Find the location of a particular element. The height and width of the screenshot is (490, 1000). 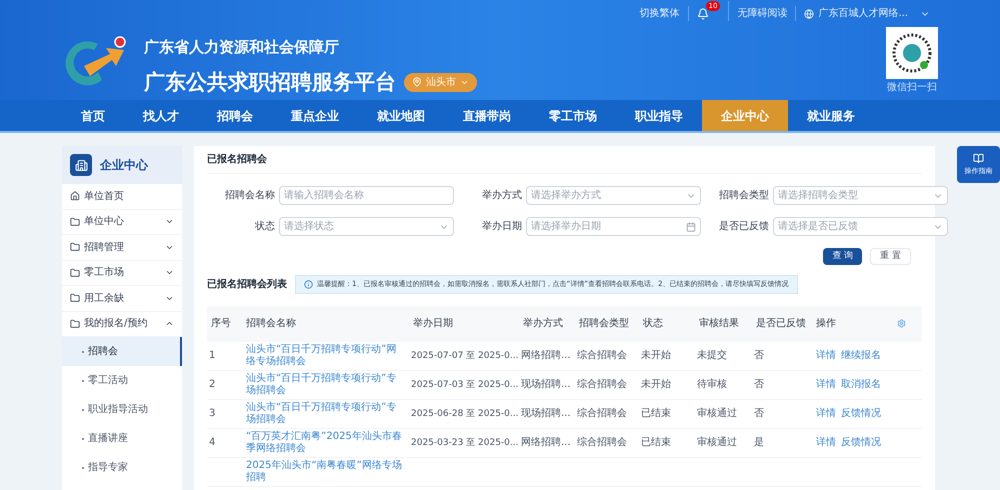

nav-tab: 职业指导 is located at coordinates (659, 115).